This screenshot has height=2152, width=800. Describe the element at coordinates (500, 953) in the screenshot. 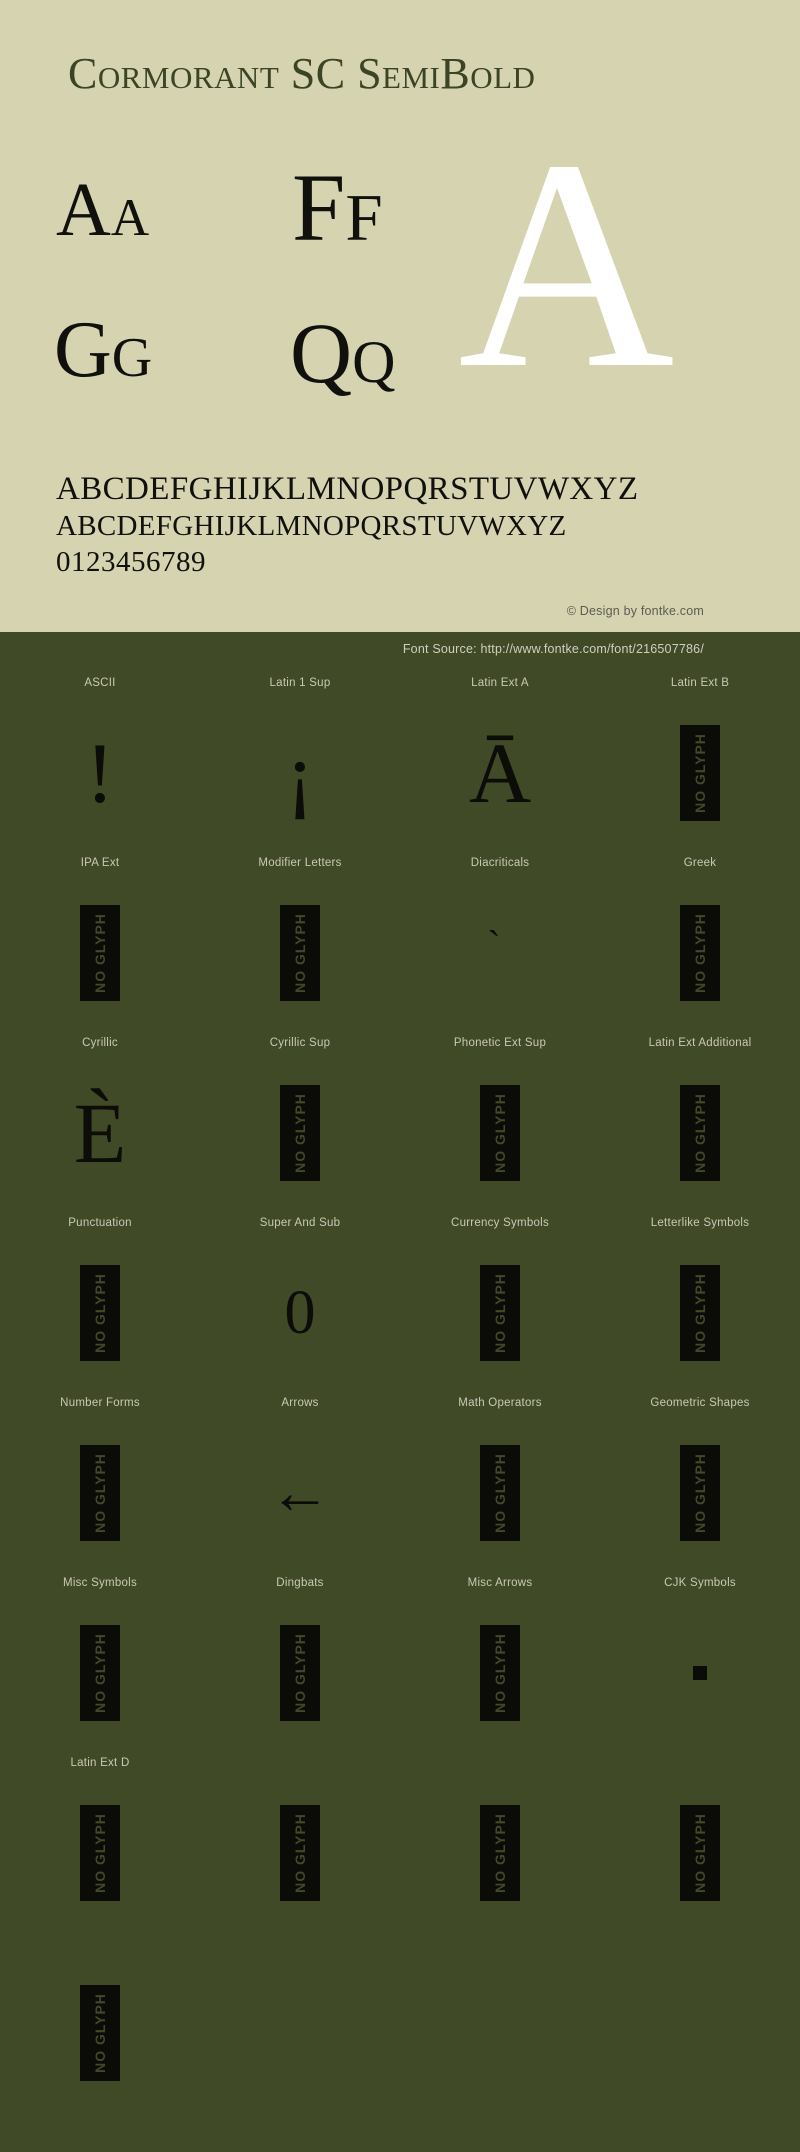

I see `coverage-cell: ̀` at that location.